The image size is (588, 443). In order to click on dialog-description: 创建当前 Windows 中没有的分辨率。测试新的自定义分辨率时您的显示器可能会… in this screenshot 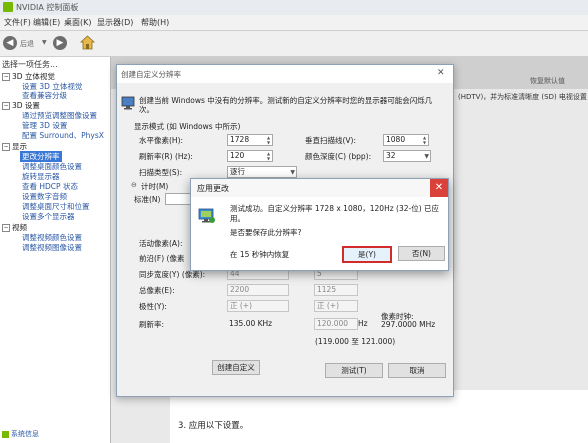, I will do `click(286, 105)`.